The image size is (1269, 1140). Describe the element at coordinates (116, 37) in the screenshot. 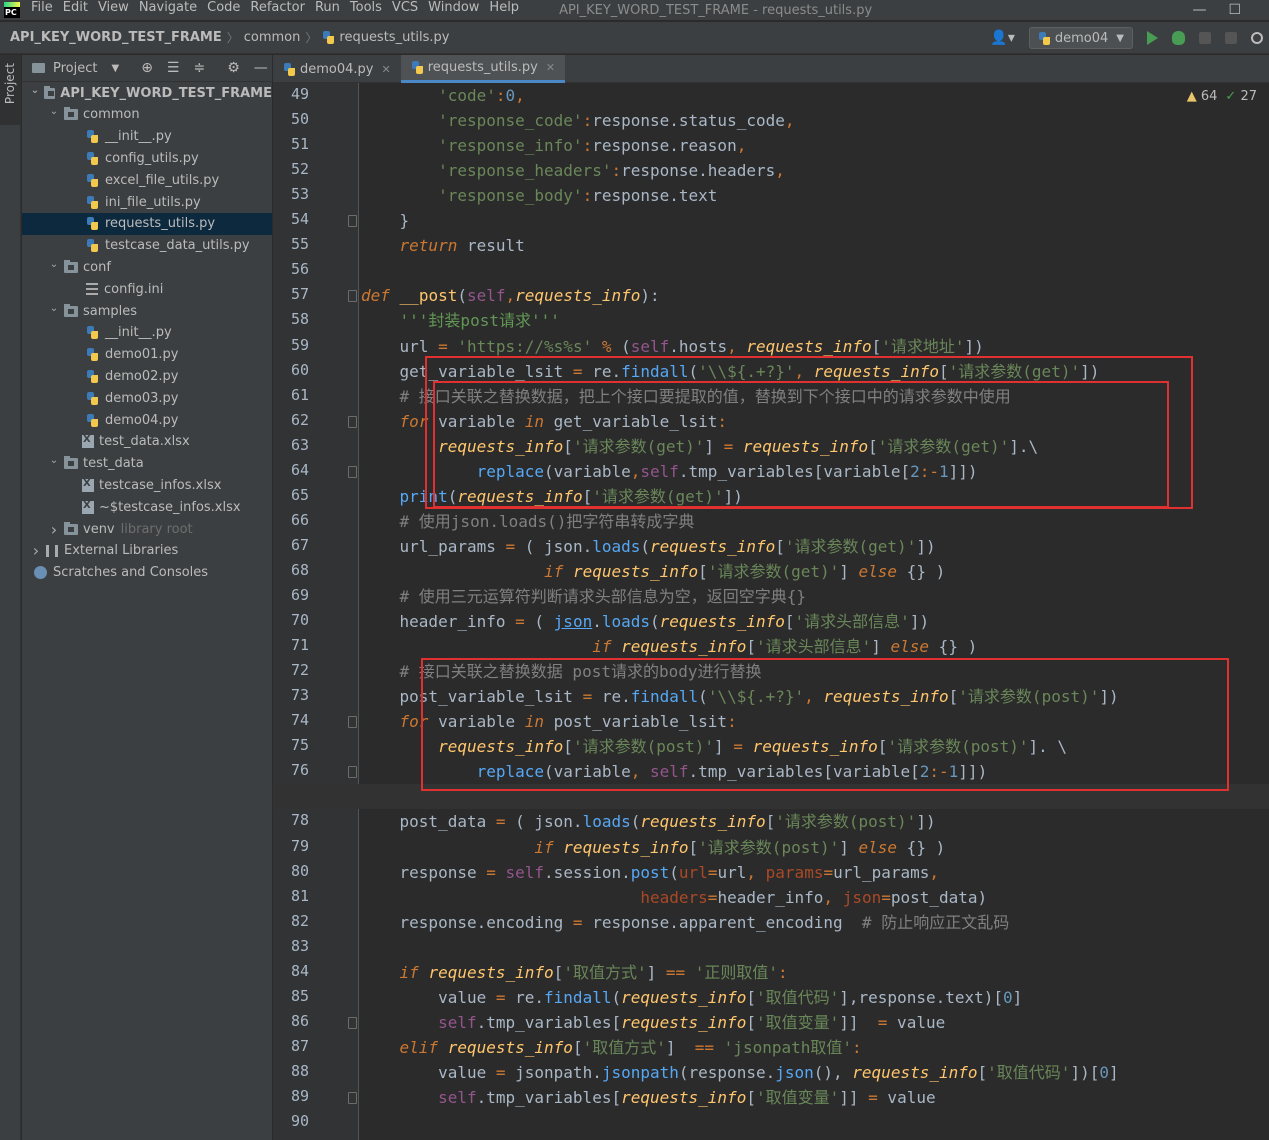

I see `breadcrumb-project: API_KEY_WORD_TEST_FRAME` at that location.